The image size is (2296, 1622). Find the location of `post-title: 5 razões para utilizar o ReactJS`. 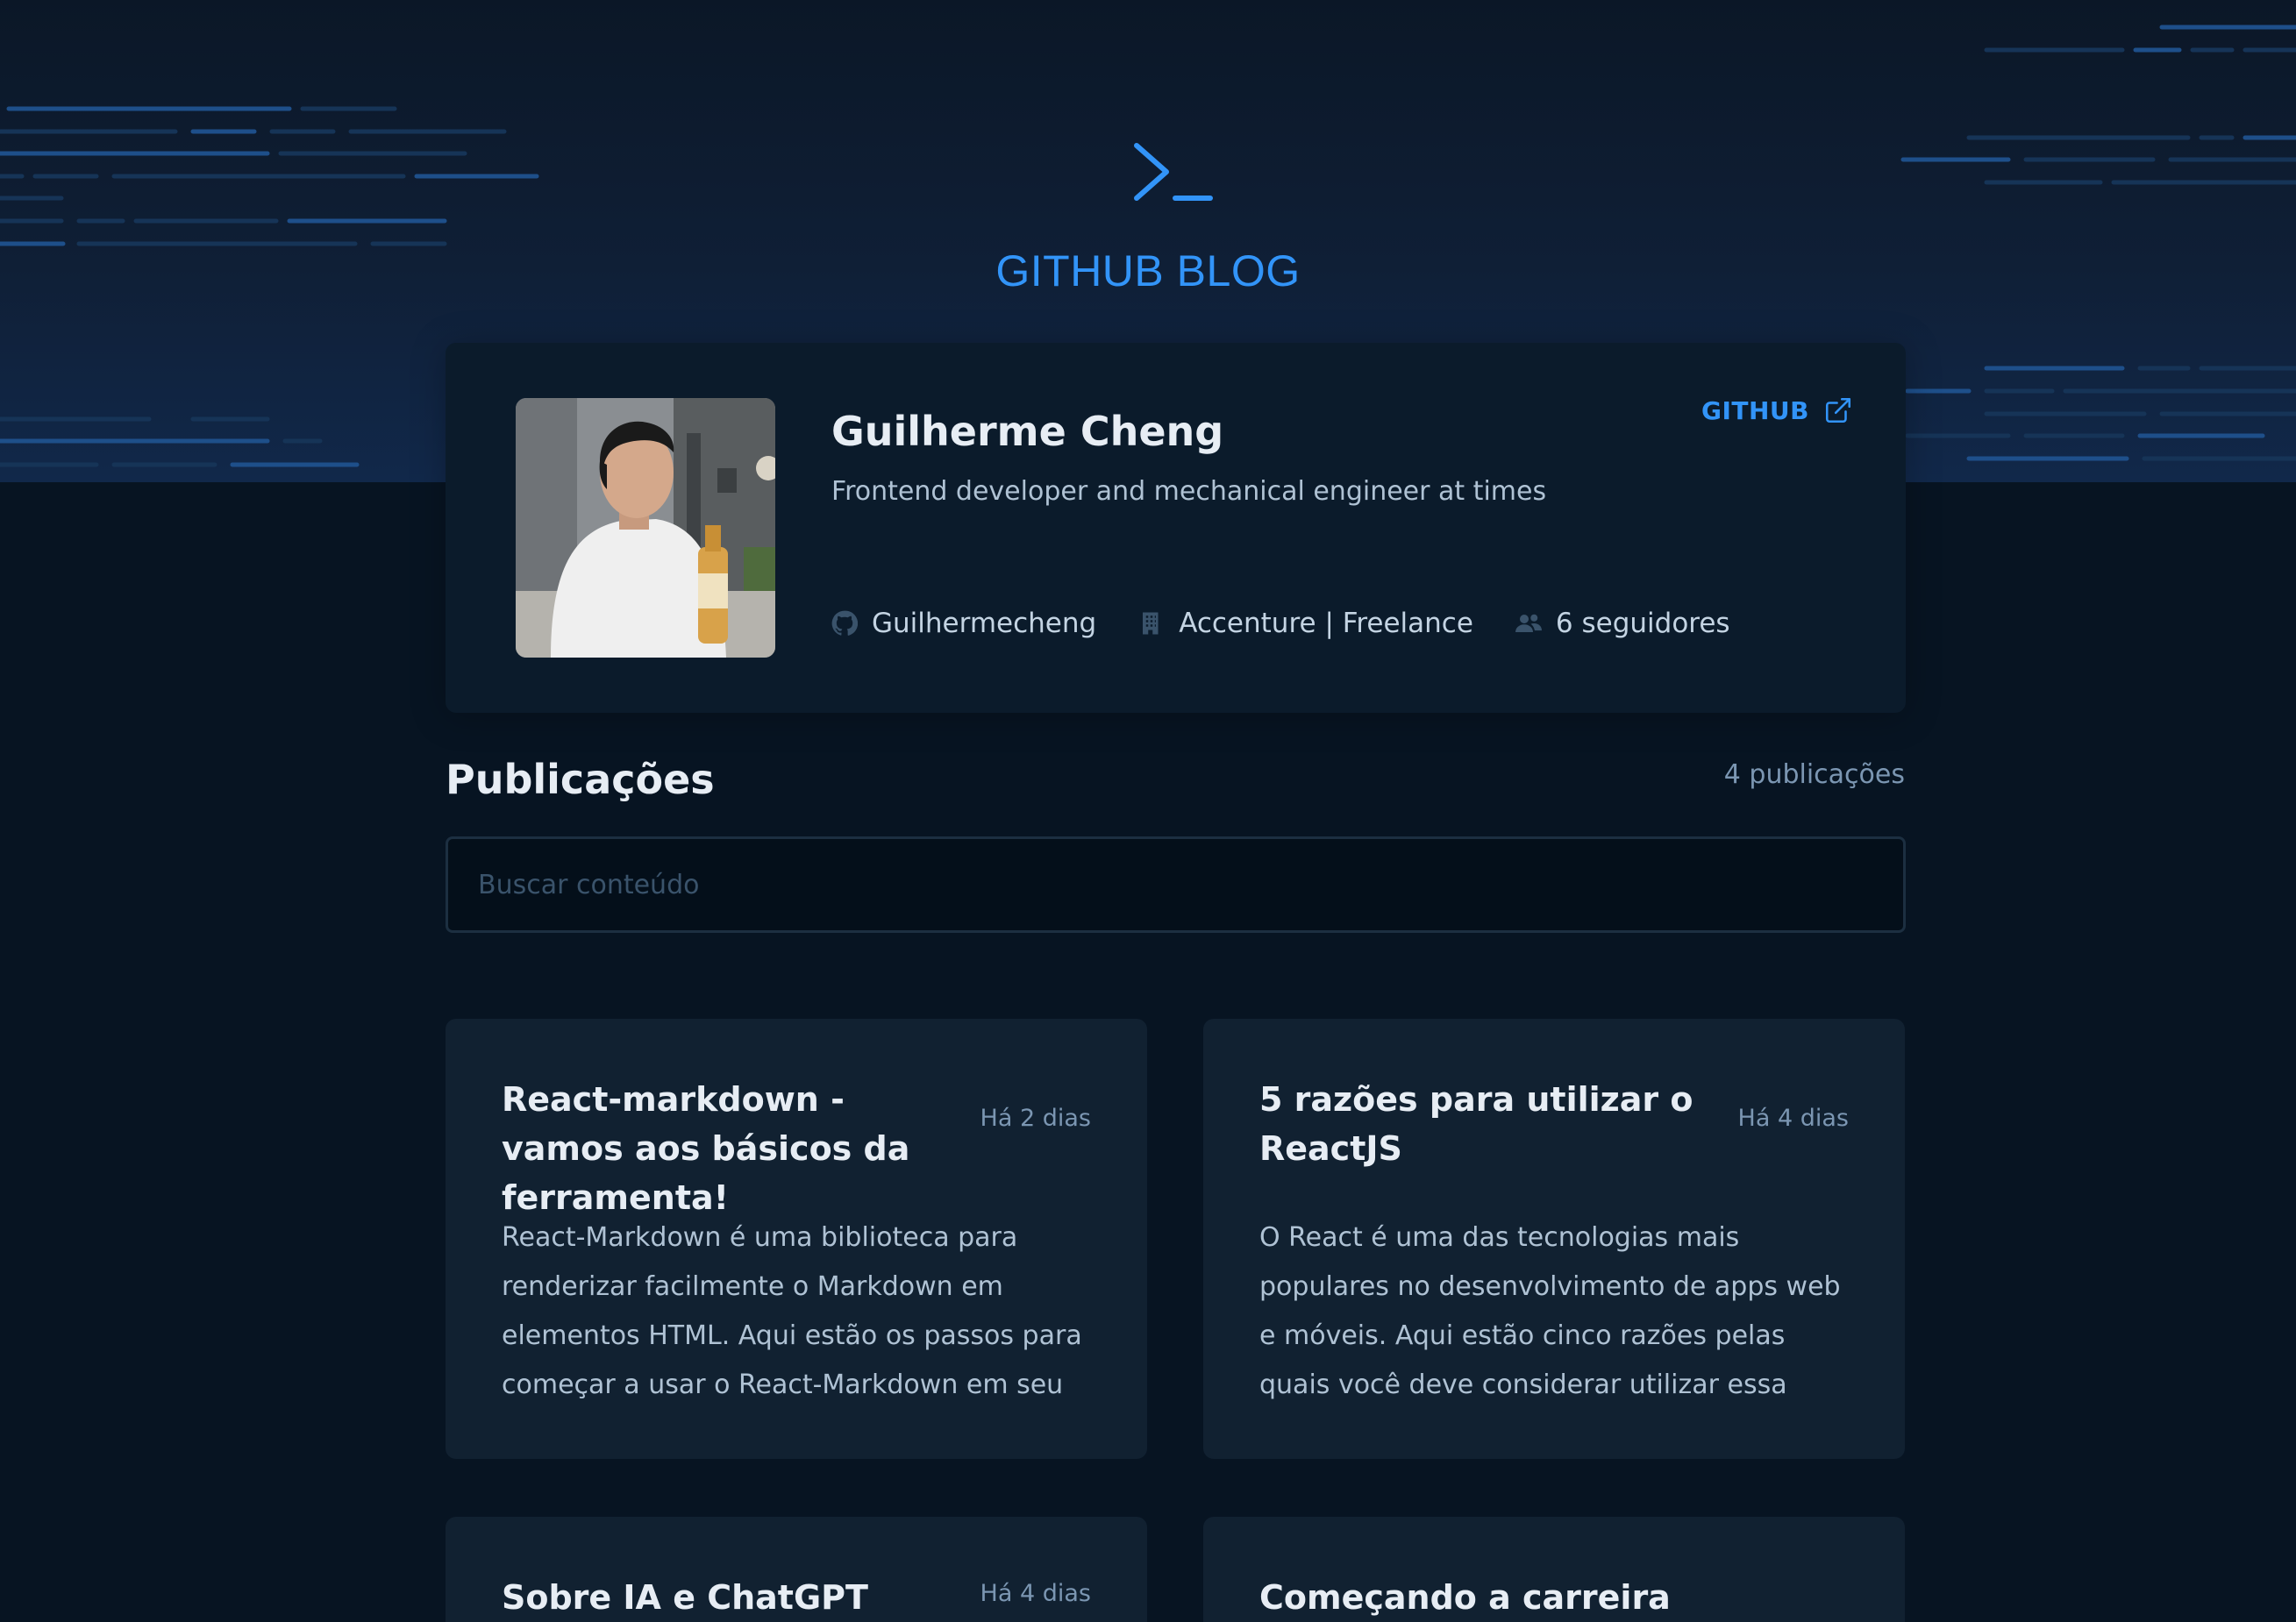

post-title: 5 razões para utilizar o ReactJS is located at coordinates (1476, 1124).